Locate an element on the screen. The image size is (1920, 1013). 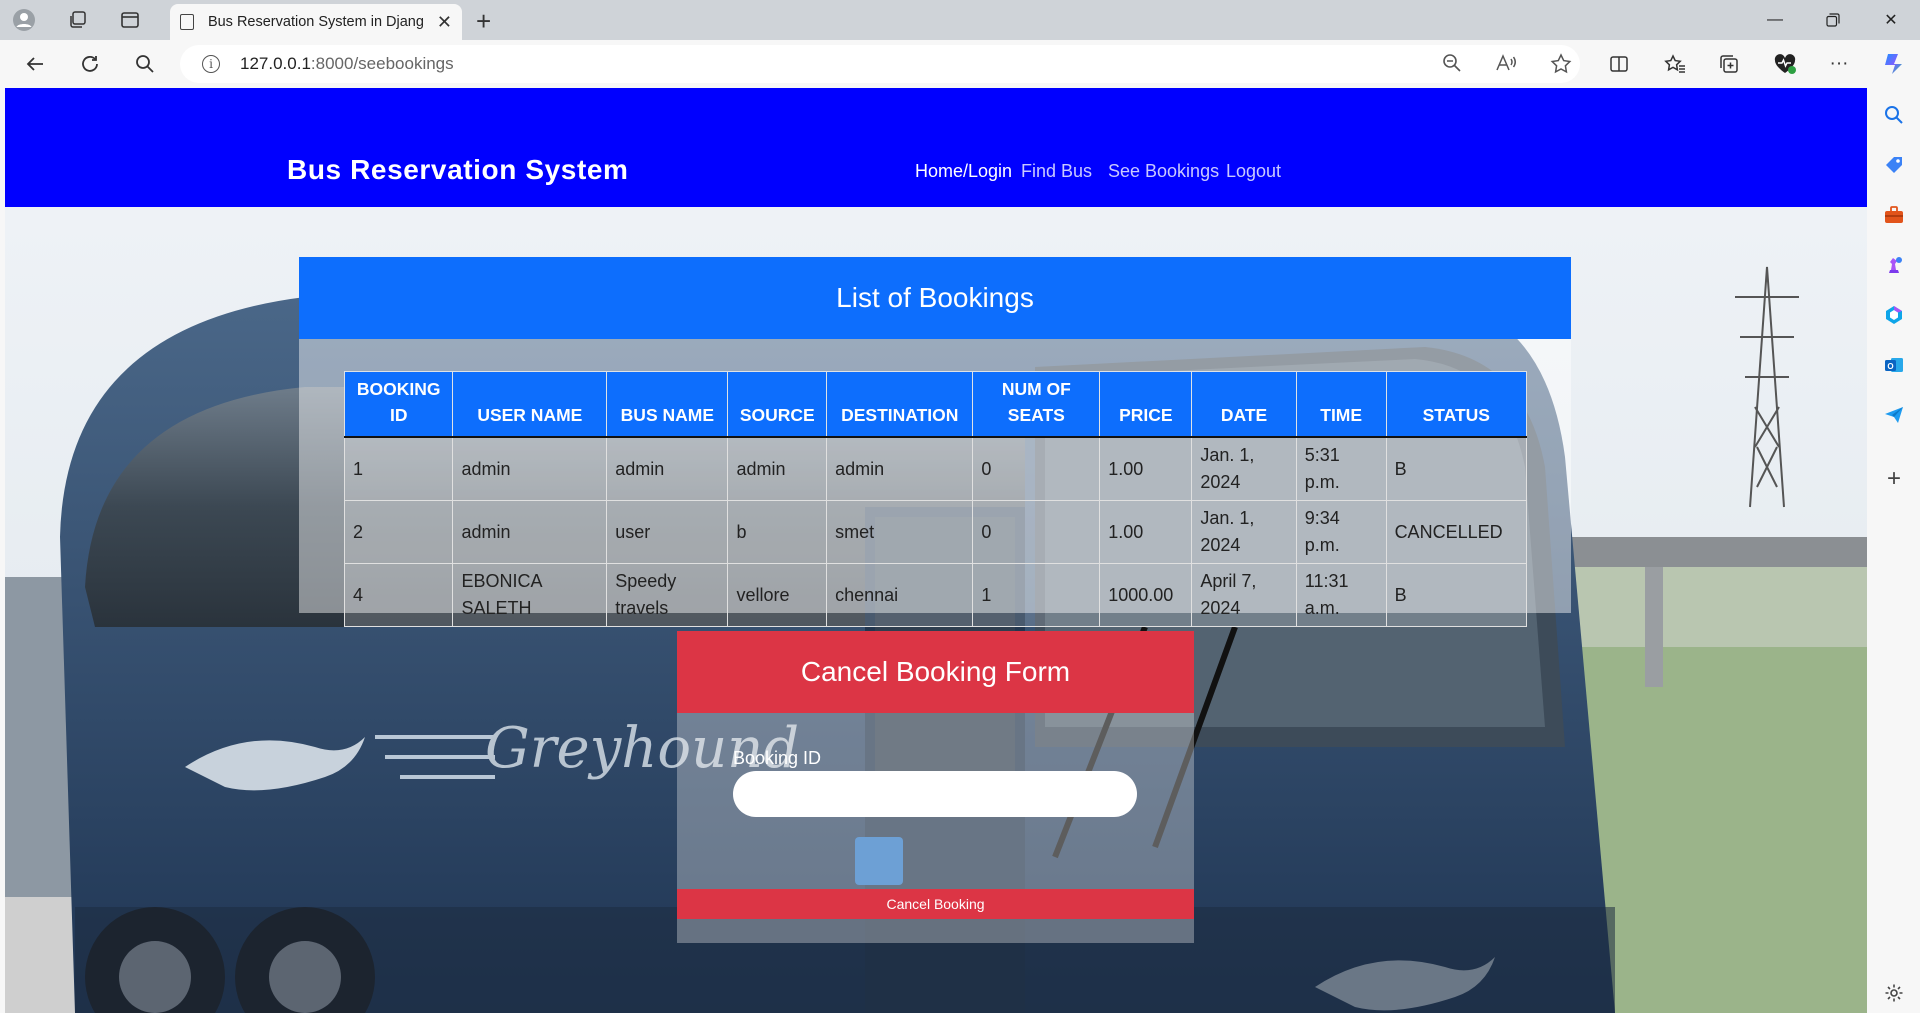
browser-tab: Bus Reservation System in Djang ✕ is located at coordinates (316, 22).